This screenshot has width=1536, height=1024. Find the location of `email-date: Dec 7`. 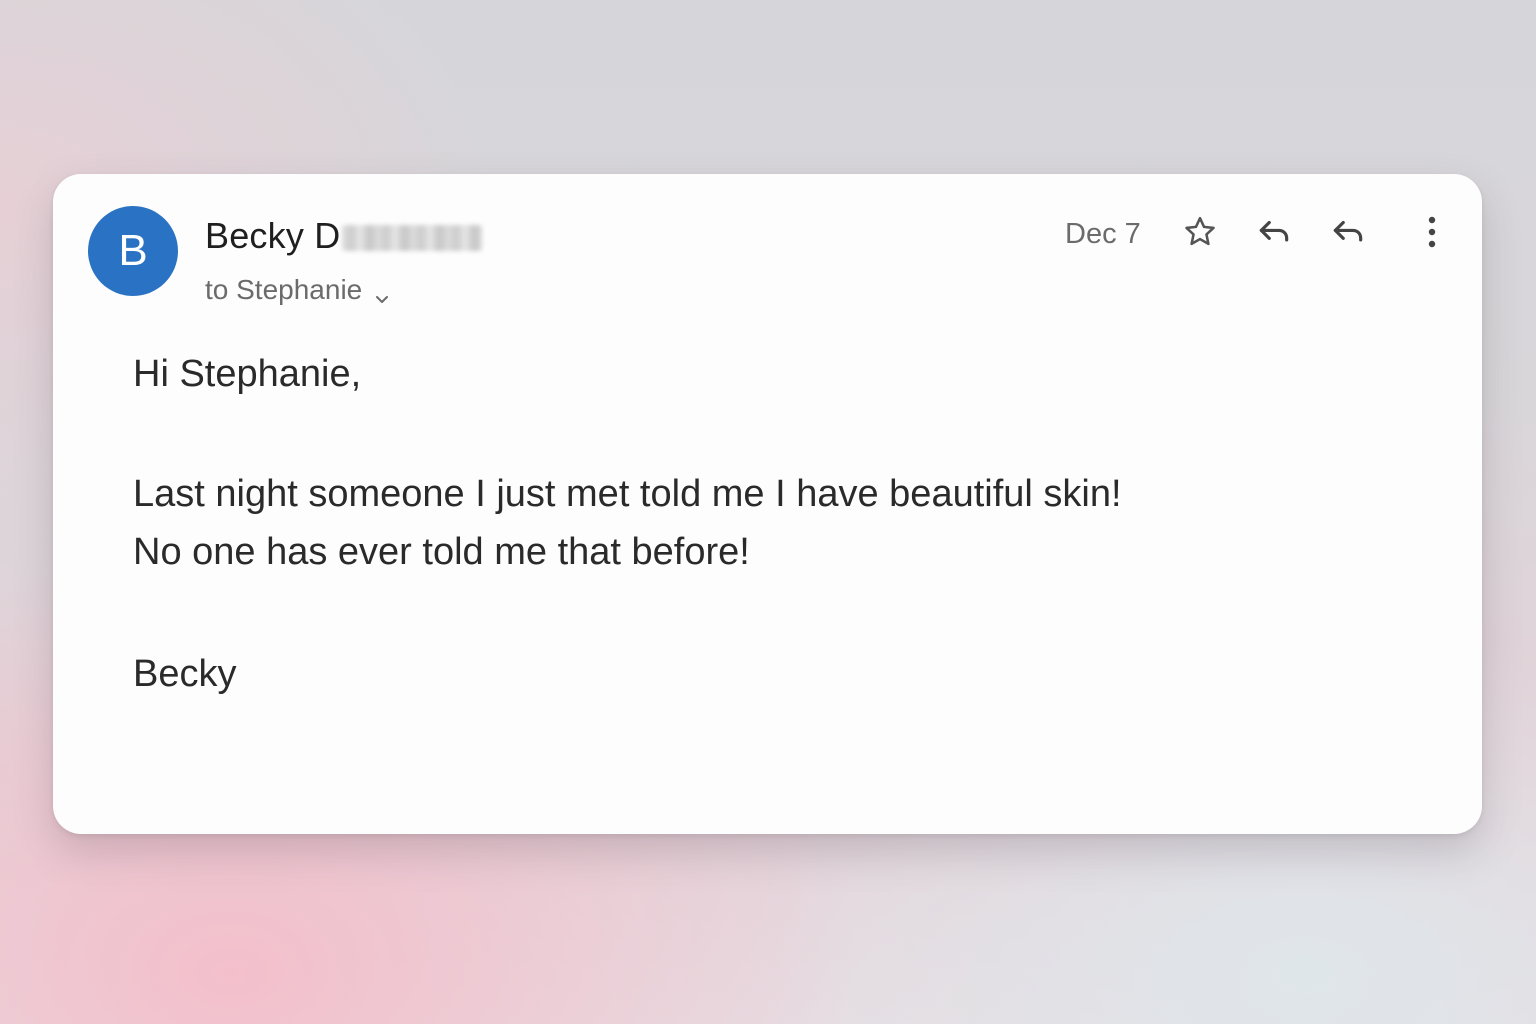

email-date: Dec 7 is located at coordinates (1103, 234).